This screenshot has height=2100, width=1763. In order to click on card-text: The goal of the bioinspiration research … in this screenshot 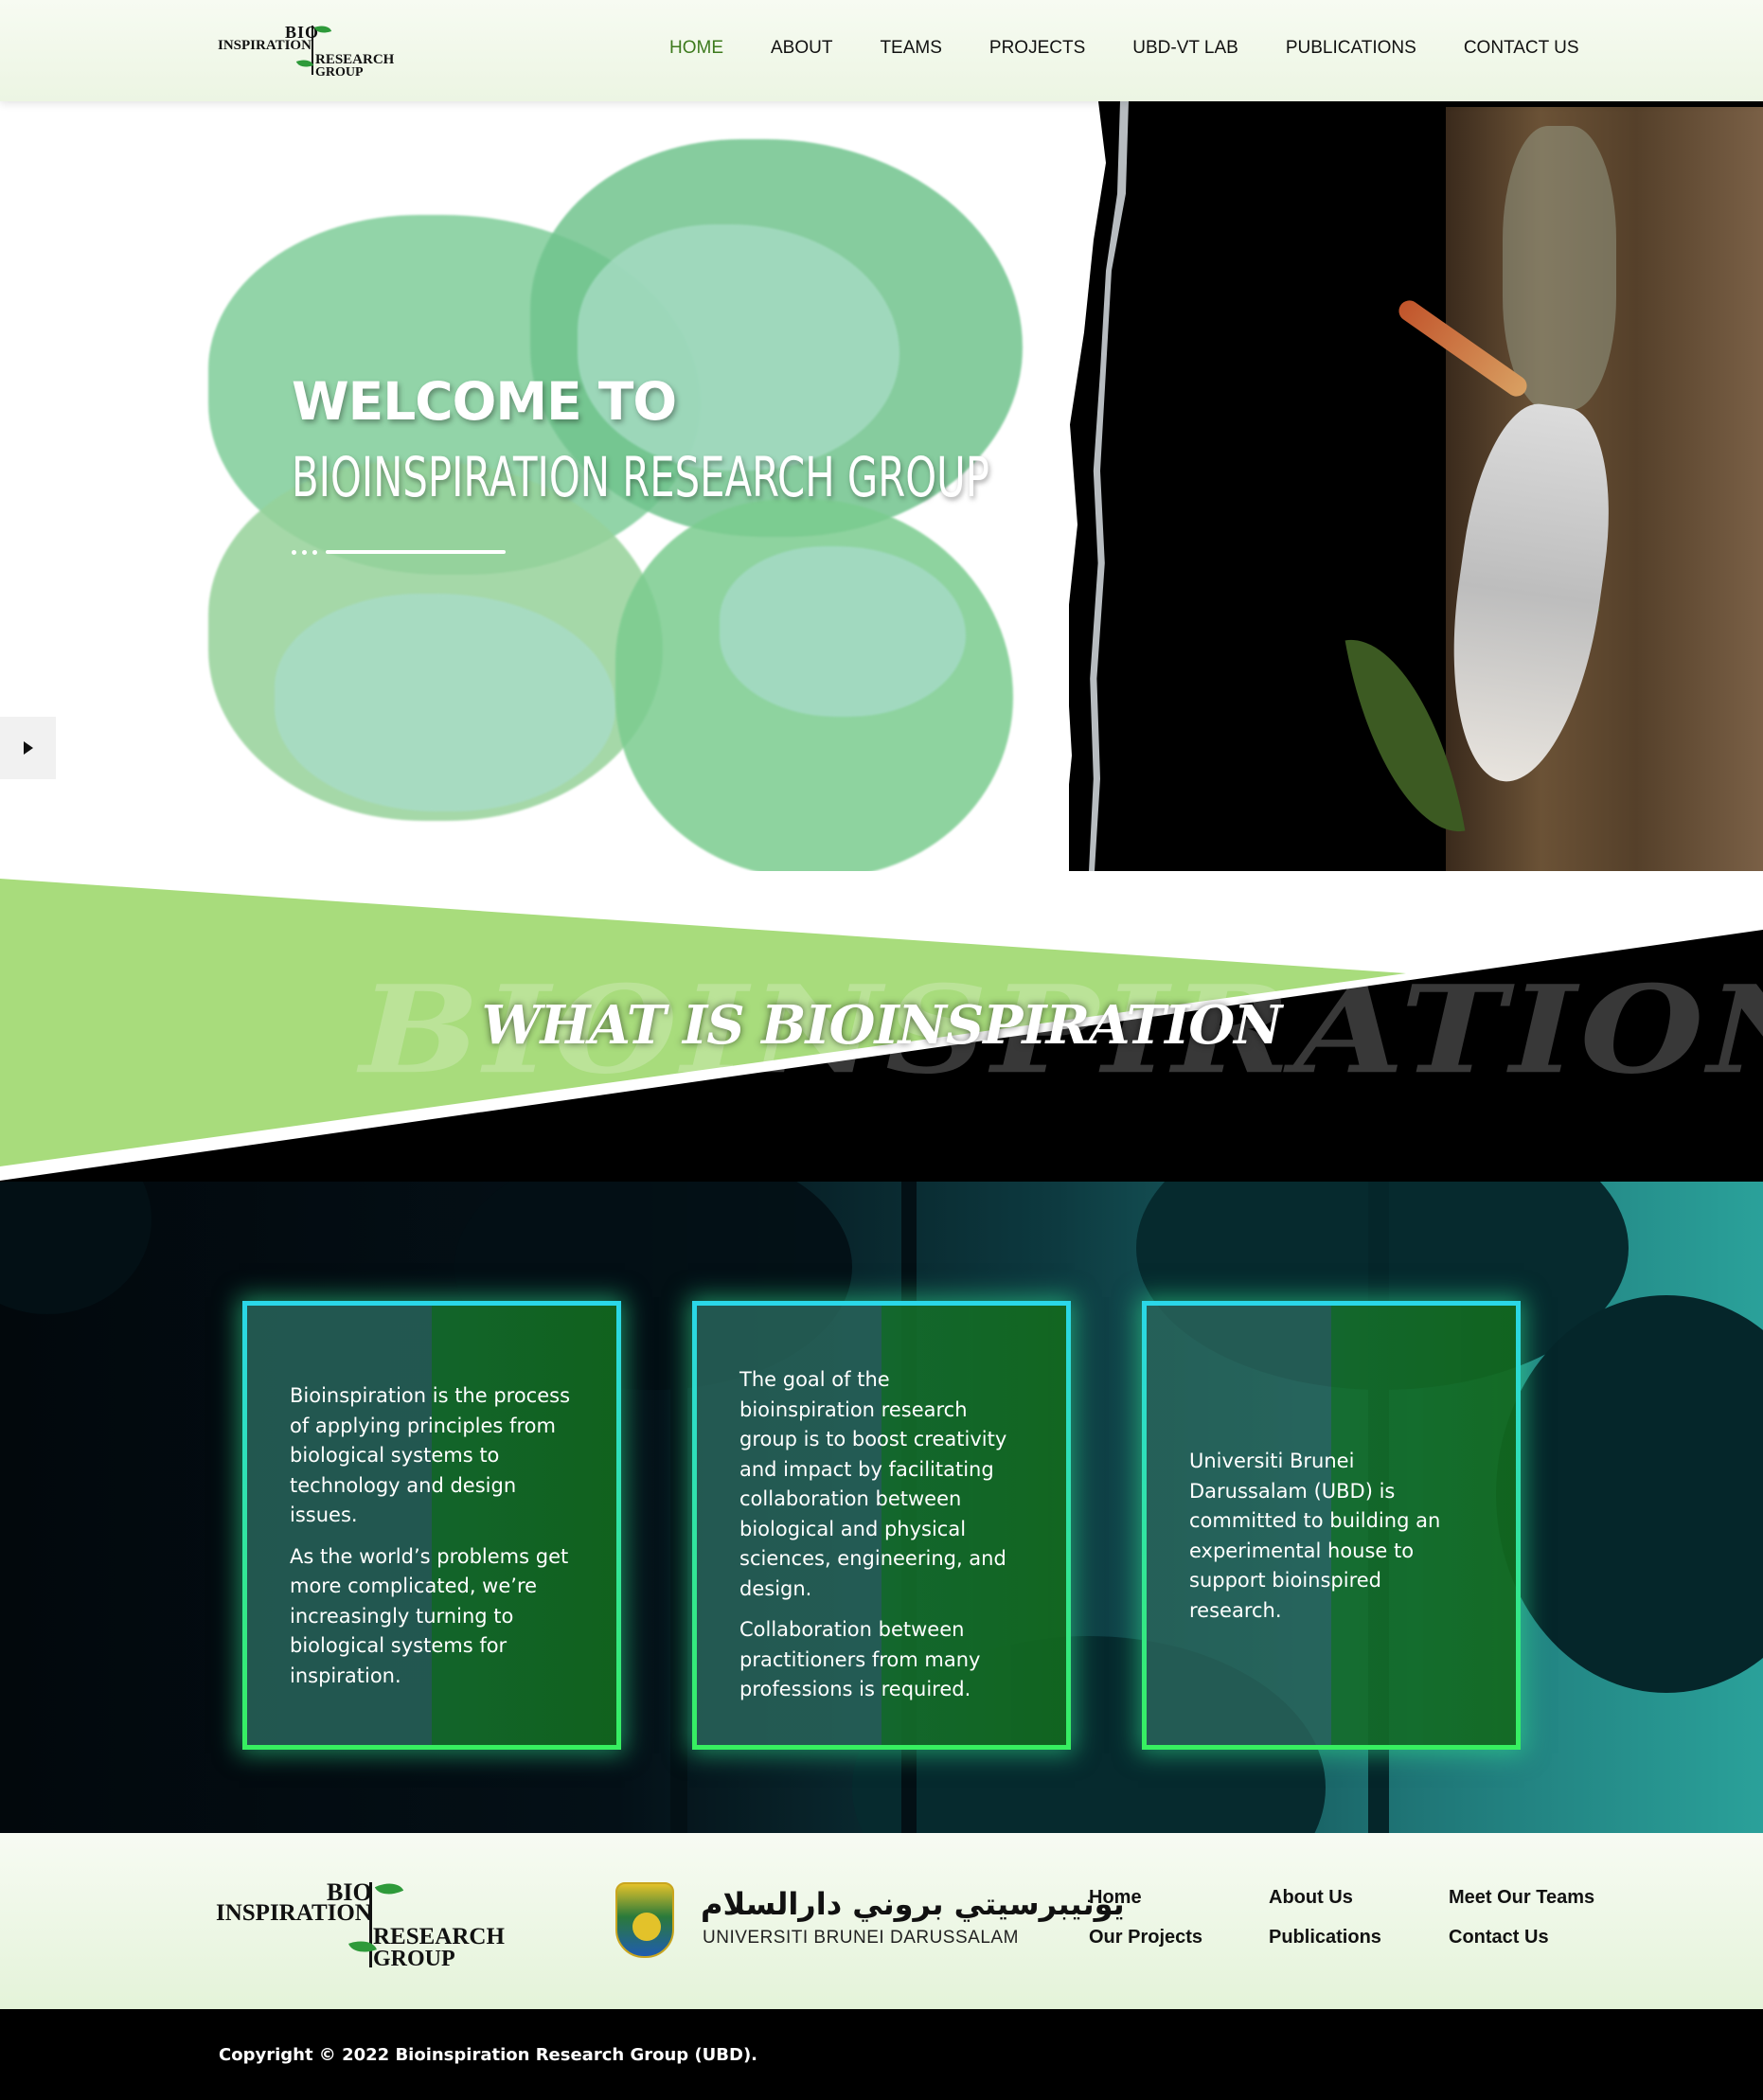, I will do `click(883, 1535)`.